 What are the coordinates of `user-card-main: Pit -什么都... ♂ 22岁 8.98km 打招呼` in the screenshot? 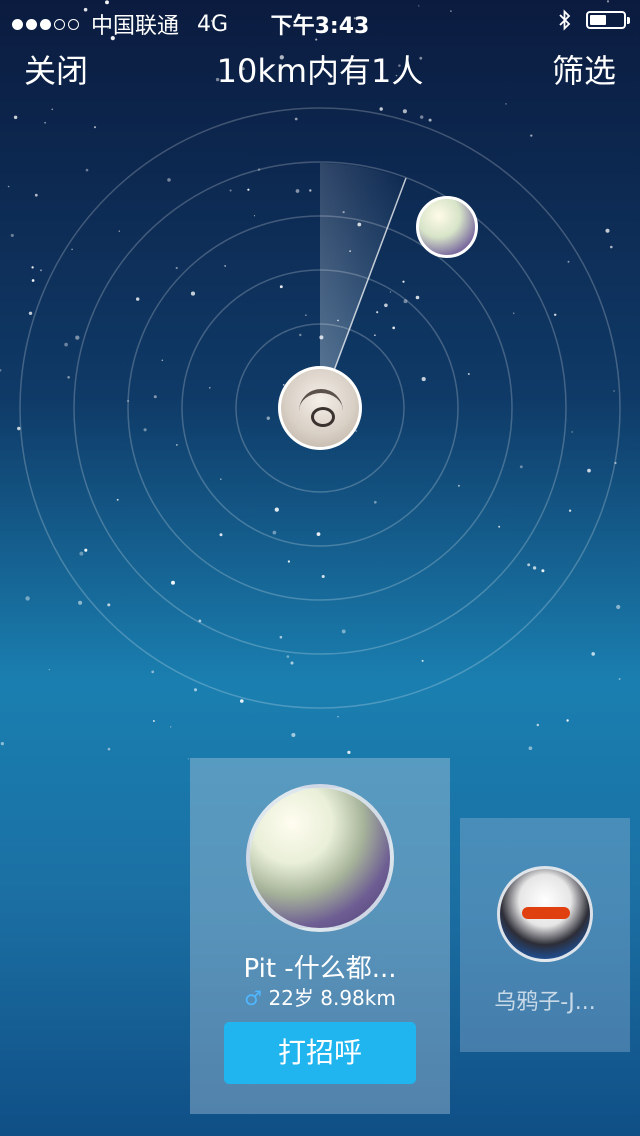 It's located at (320, 936).